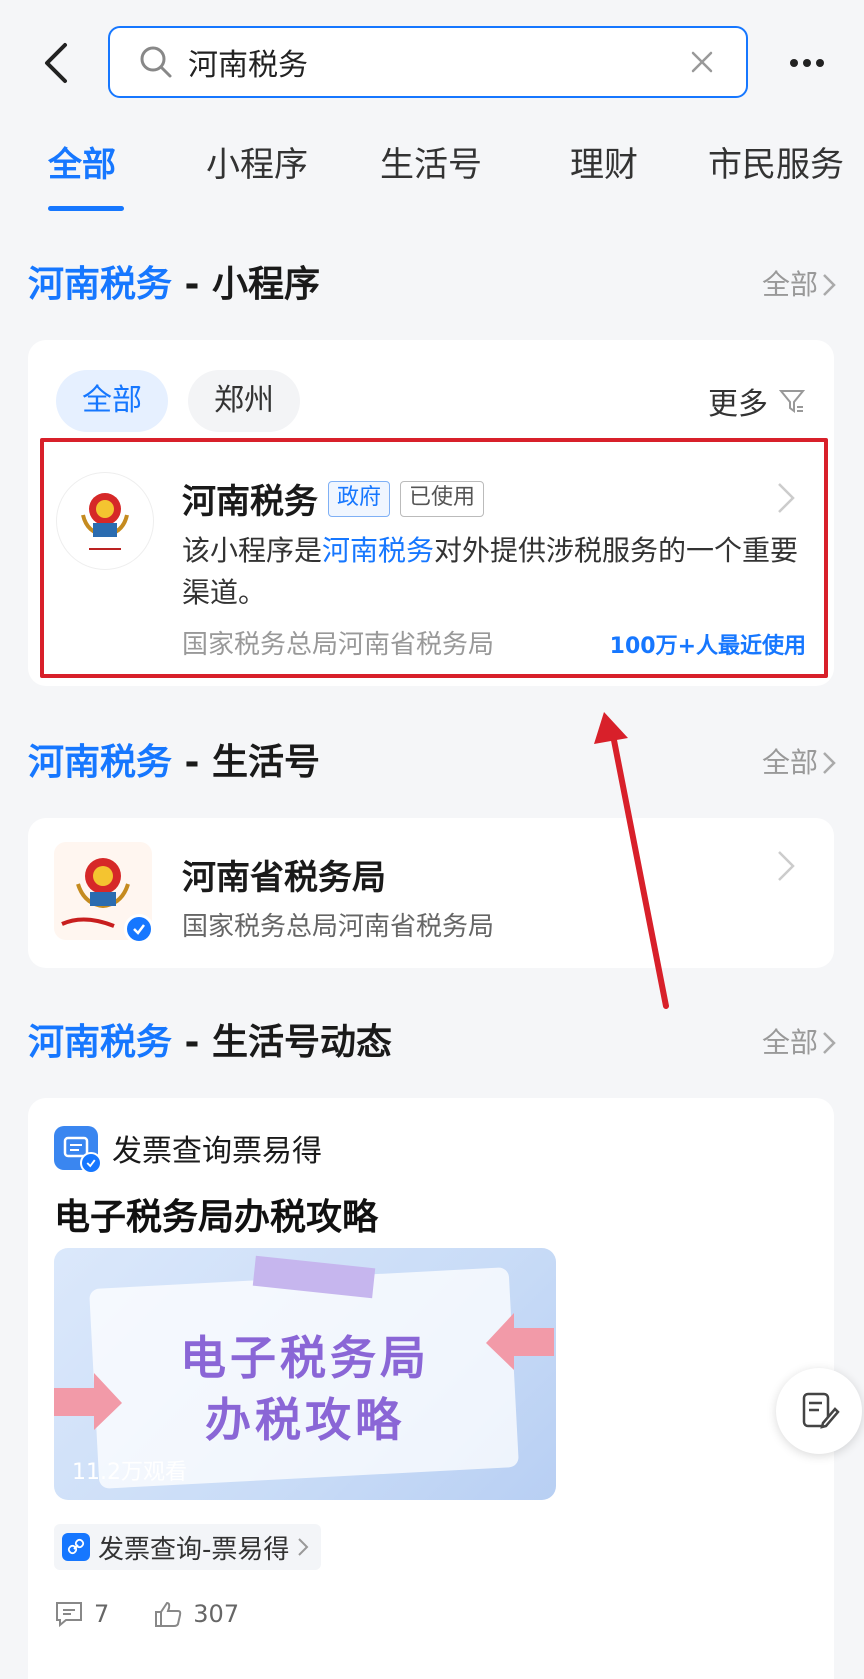 The height and width of the screenshot is (1679, 864). Describe the element at coordinates (305, 1358) in the screenshot. I see `thumbnail-text-line1: 电子税务局` at that location.